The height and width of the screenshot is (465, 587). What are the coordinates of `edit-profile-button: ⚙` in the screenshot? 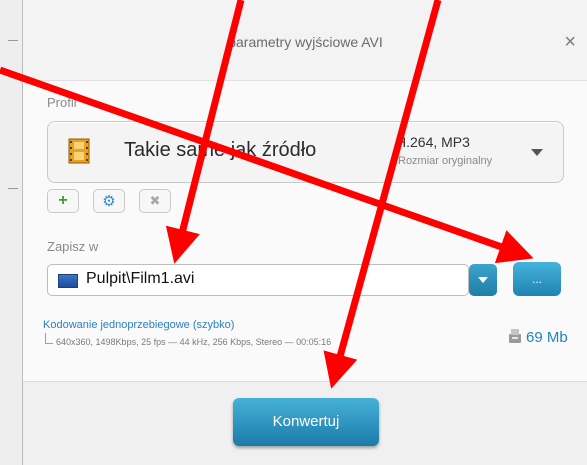 It's located at (109, 201).